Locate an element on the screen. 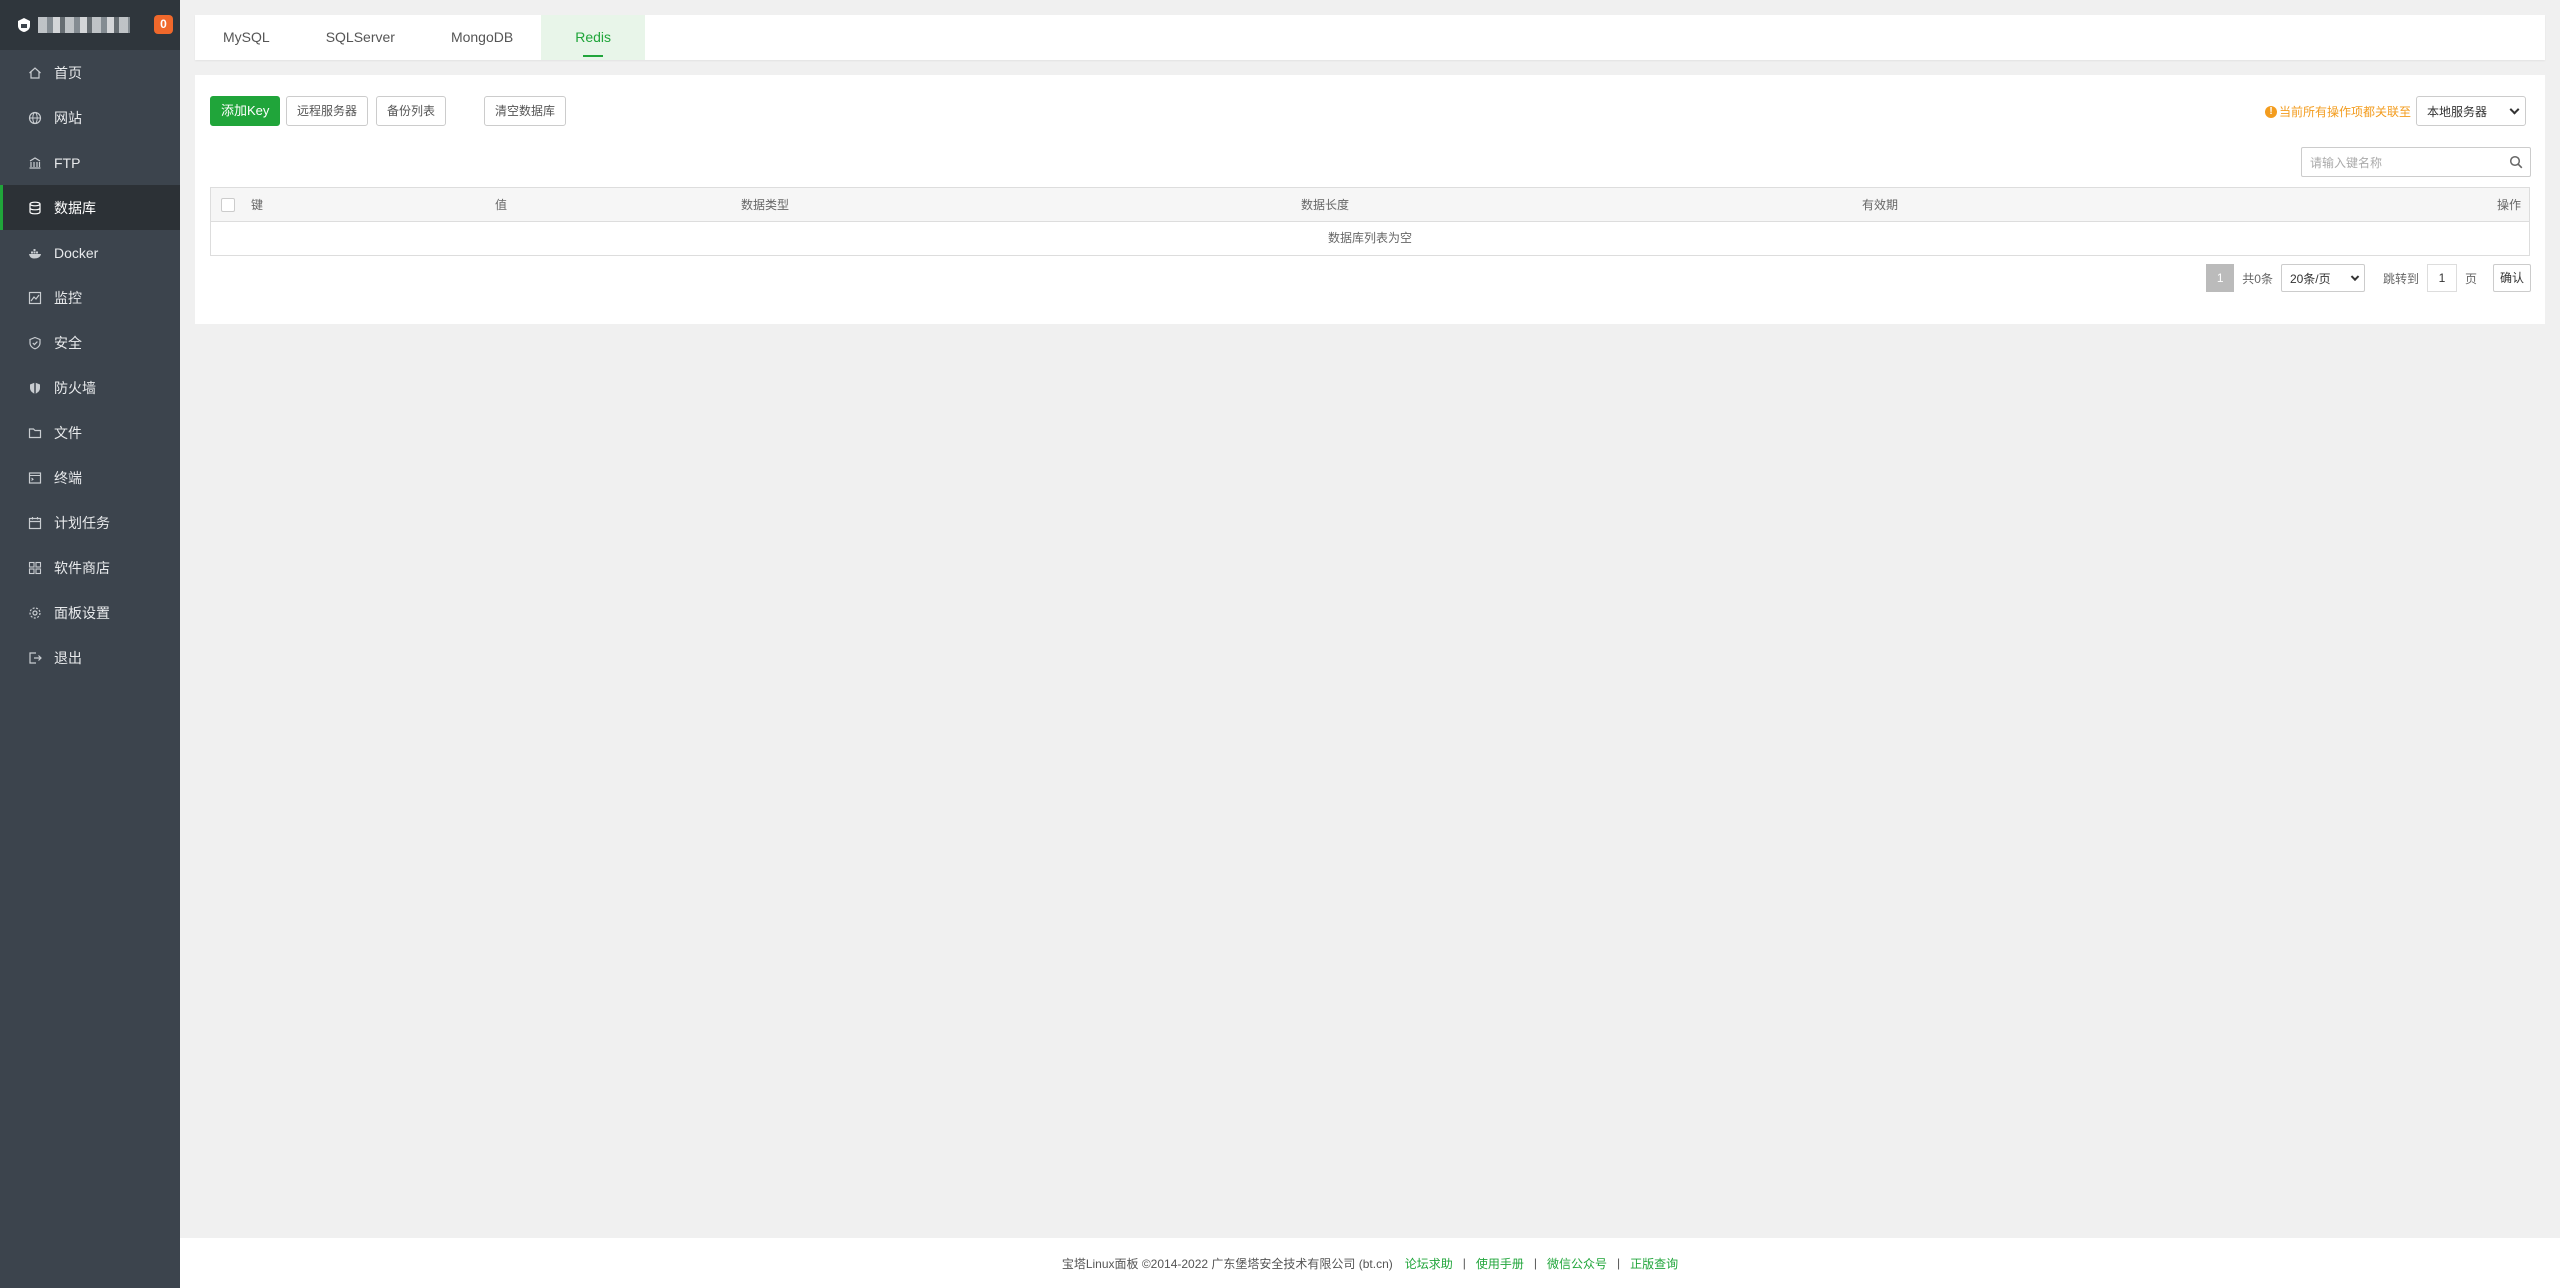  wechat-link: 微信公众号 is located at coordinates (1577, 1263).